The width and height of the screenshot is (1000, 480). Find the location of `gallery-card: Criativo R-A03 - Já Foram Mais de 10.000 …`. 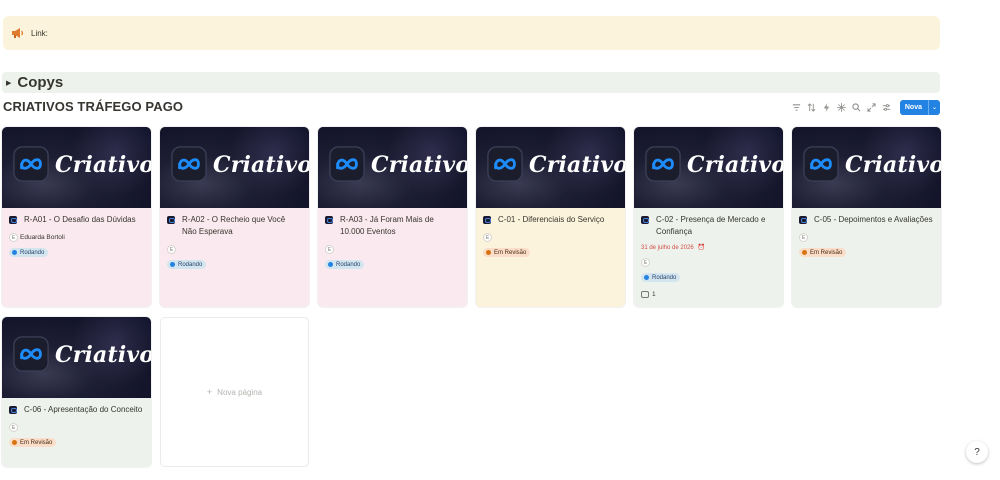

gallery-card: Criativo R-A03 - Já Foram Mais de 10.000 … is located at coordinates (392, 217).